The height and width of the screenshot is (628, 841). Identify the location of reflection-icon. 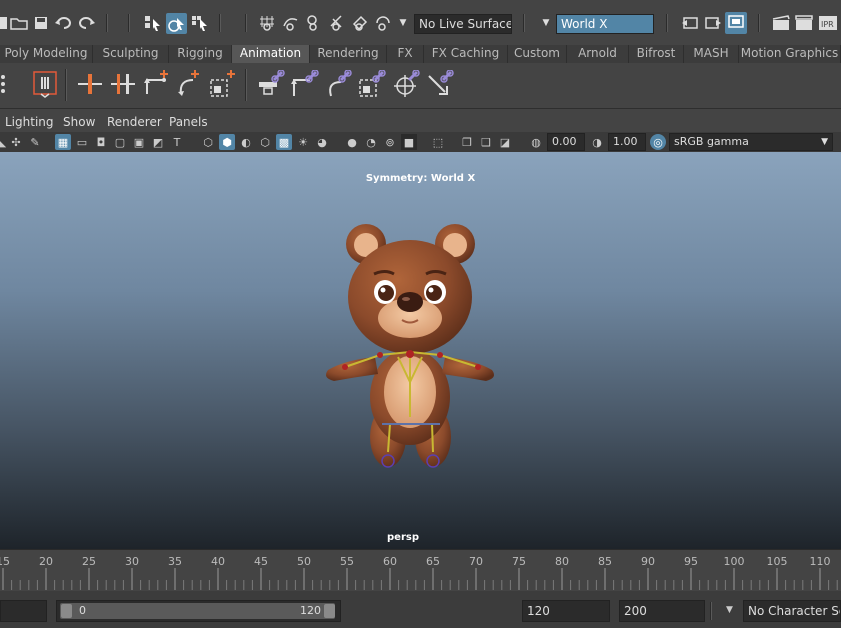
(713, 23).